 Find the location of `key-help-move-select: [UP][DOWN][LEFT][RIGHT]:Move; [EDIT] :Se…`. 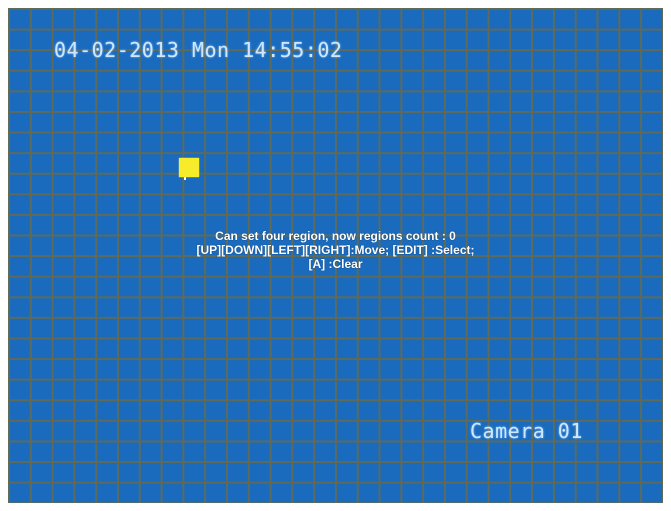

key-help-move-select: [UP][DOWN][LEFT][RIGHT]:Move; [EDIT] :Se… is located at coordinates (335, 250).